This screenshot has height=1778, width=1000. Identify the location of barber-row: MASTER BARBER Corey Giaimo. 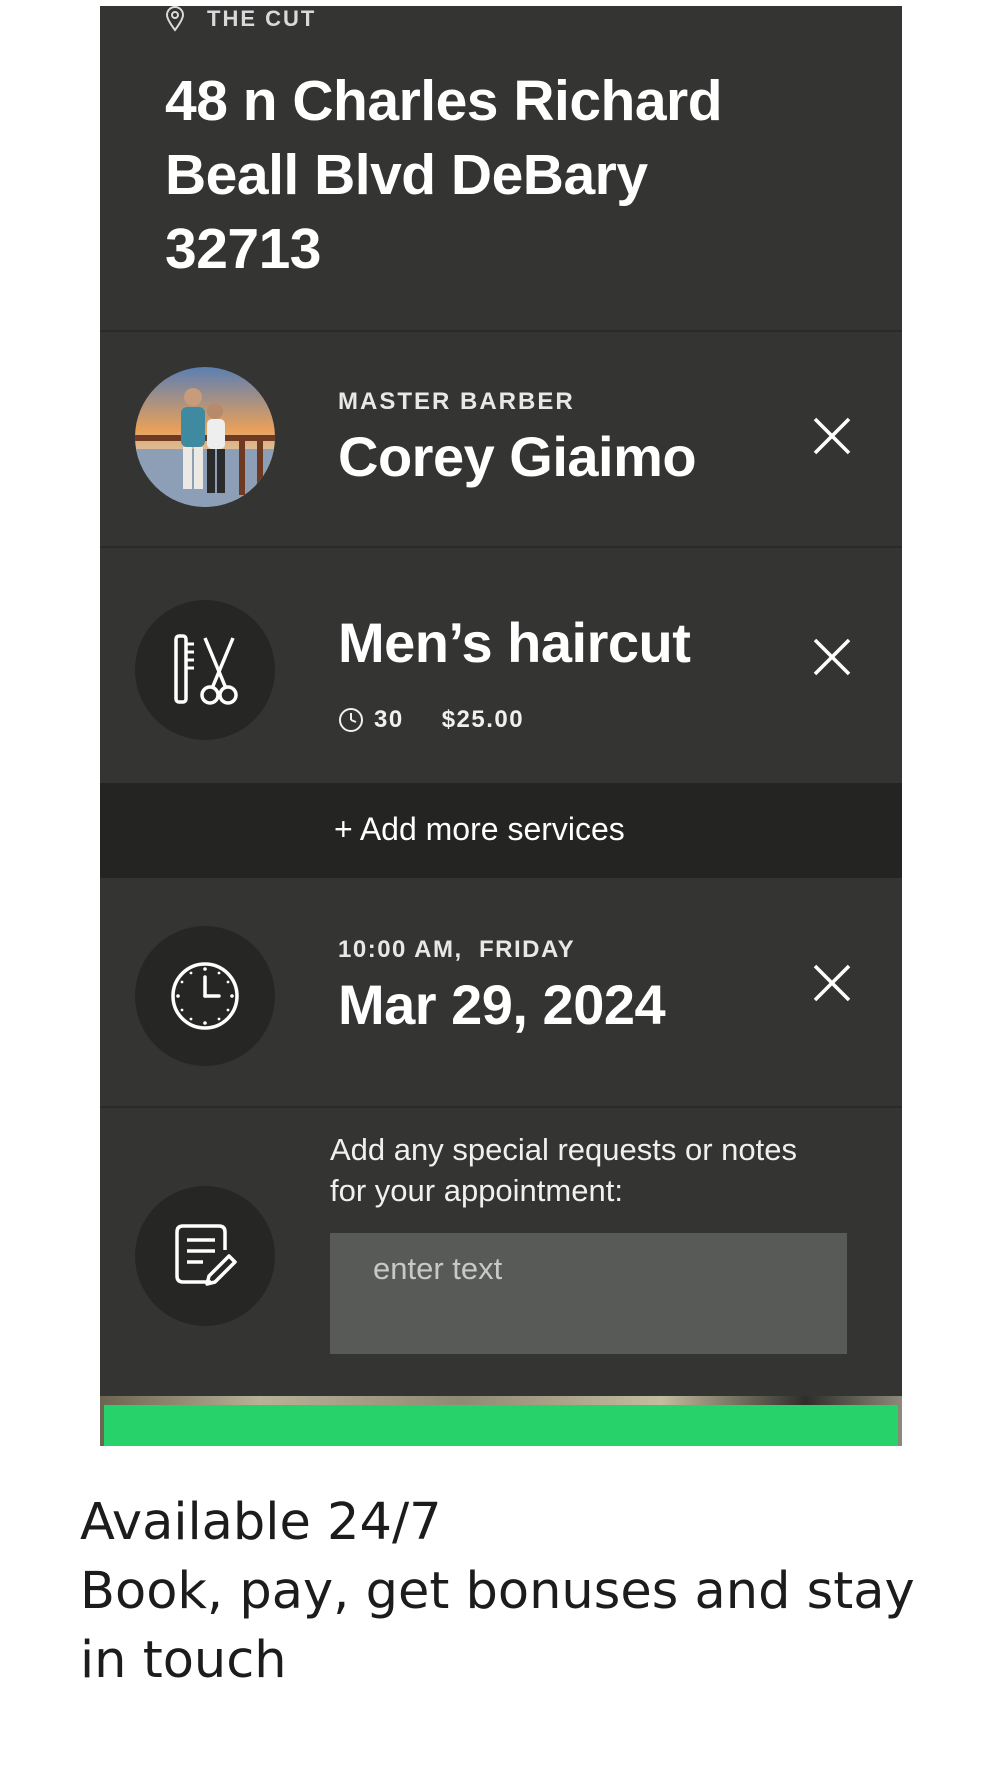
(501, 439).